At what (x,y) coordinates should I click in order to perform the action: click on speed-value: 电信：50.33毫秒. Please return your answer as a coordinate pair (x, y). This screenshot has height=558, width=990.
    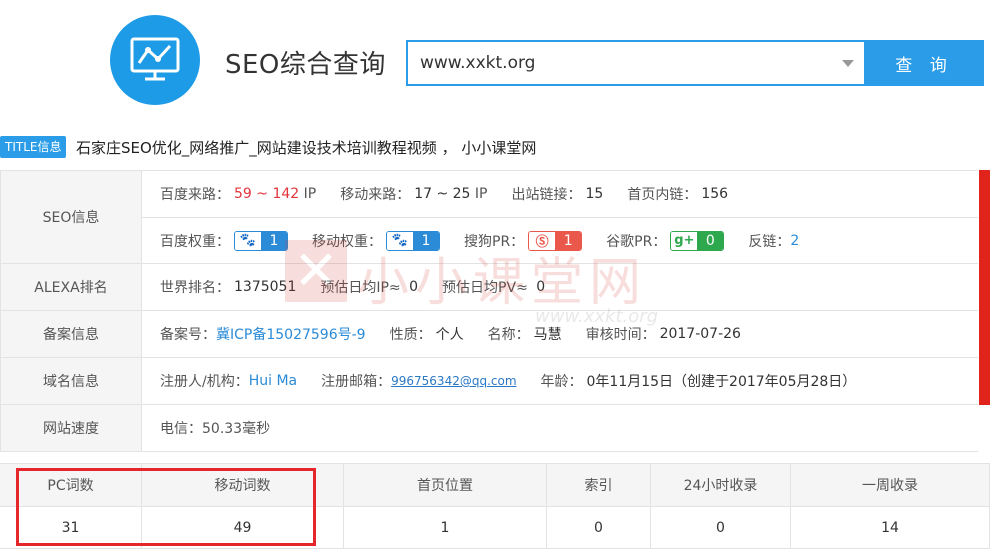
    Looking at the image, I should click on (215, 429).